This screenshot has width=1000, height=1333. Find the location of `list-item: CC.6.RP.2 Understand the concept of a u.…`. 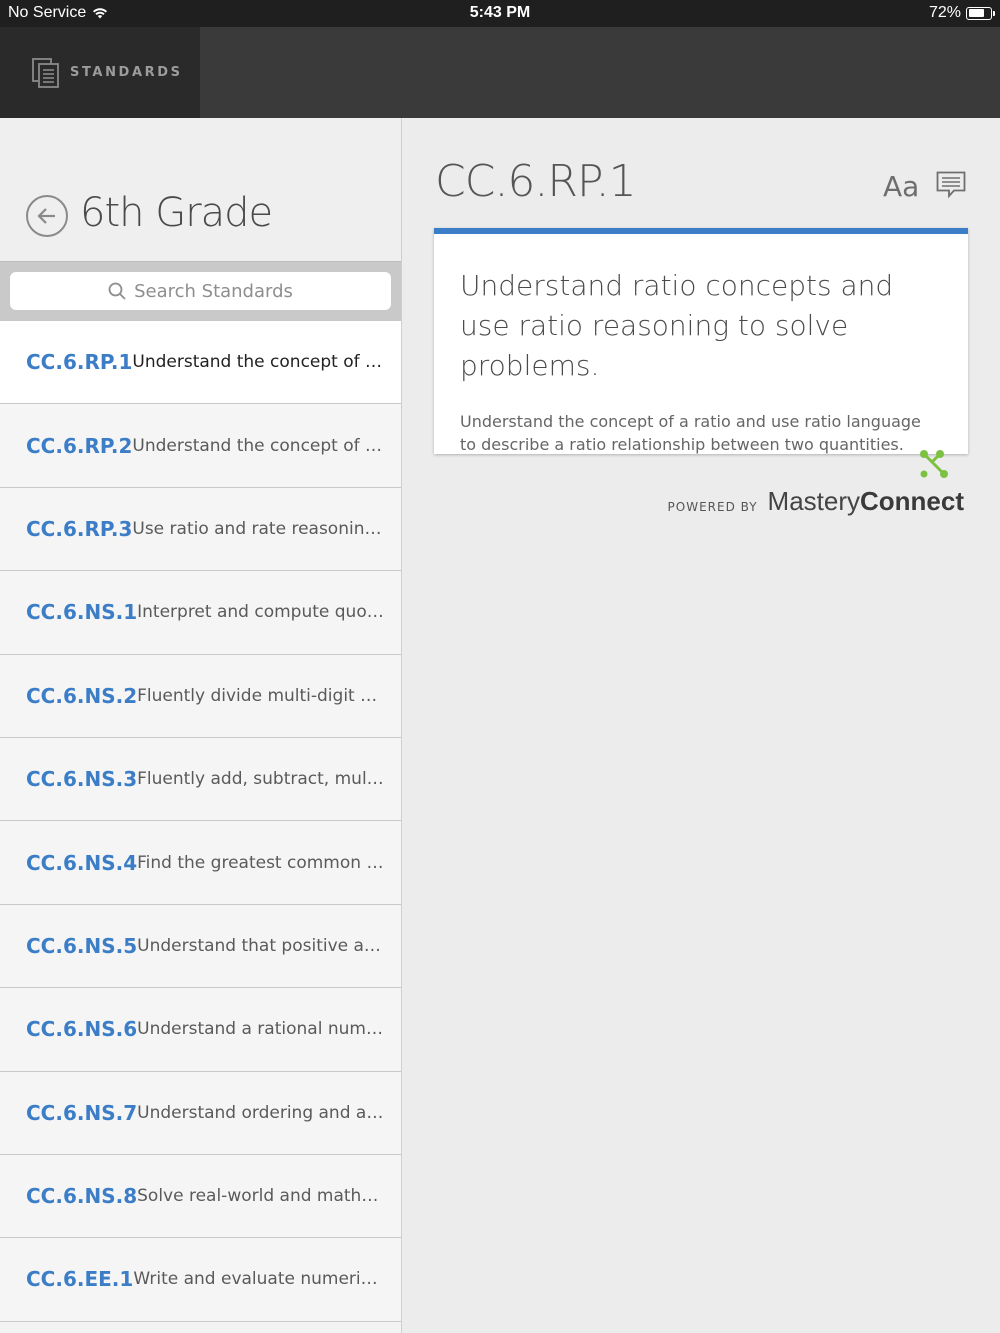

list-item: CC.6.RP.2 Understand the concept of a u.… is located at coordinates (200, 446).